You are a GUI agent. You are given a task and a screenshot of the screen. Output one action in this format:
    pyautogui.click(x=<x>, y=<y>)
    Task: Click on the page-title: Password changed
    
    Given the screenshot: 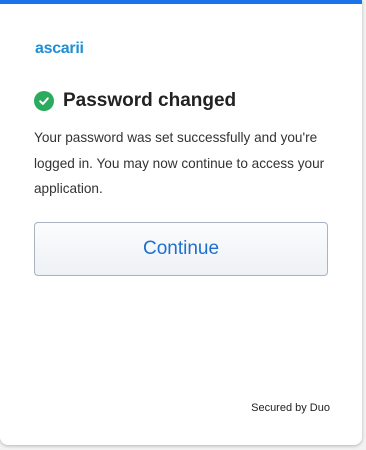 What is the action you would take?
    pyautogui.click(x=150, y=100)
    